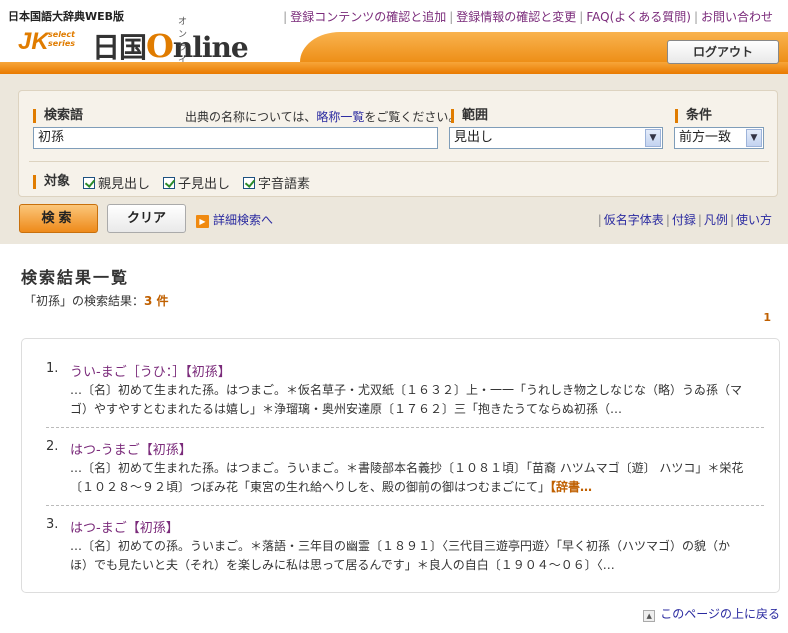 This screenshot has width=788, height=633. I want to click on link-contents: 登録コンテンツの確認と追加, so click(368, 17).